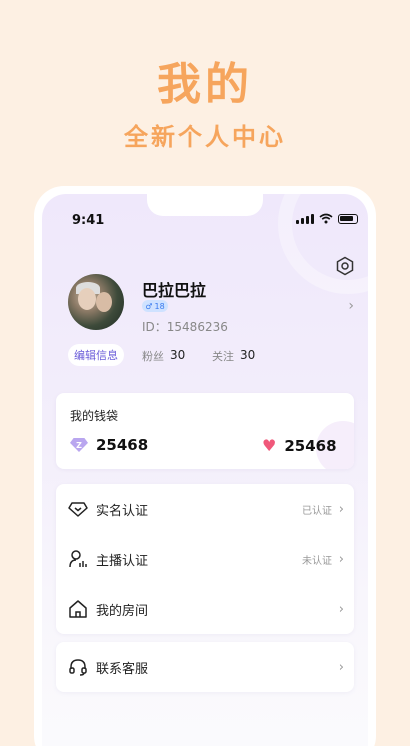  Describe the element at coordinates (78, 667) in the screenshot. I see `headset-icon` at that location.